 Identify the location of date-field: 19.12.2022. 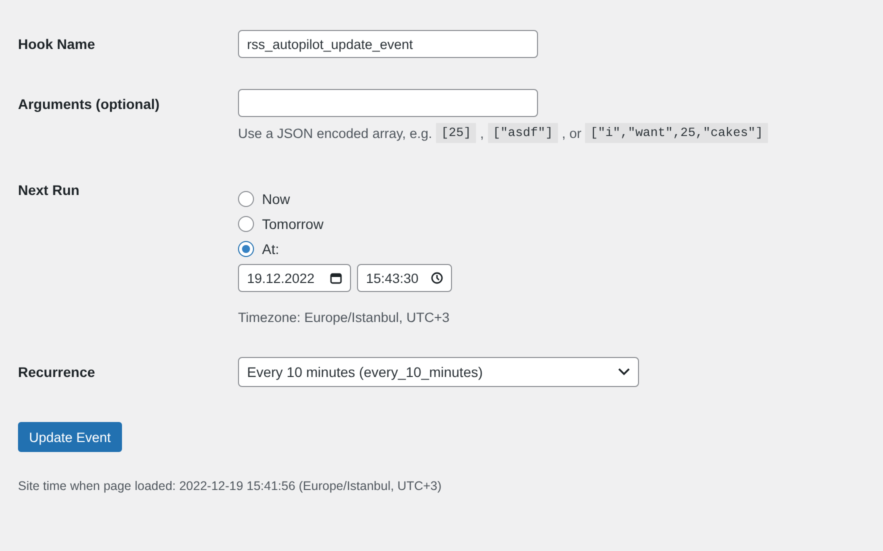
(294, 278).